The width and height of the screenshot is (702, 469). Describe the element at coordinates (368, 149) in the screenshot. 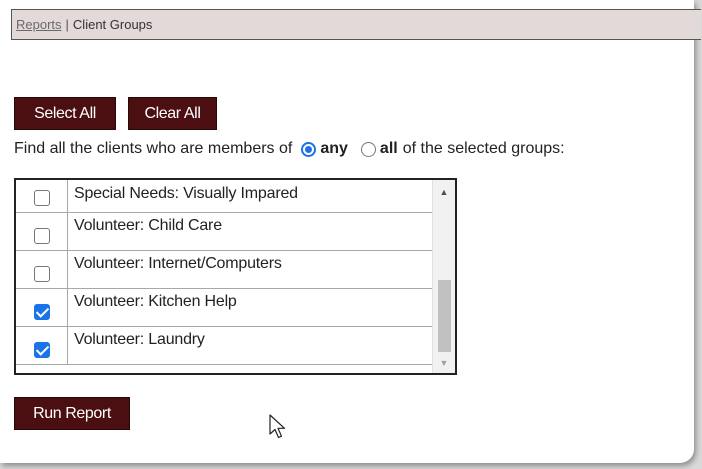

I see `radio-all` at that location.